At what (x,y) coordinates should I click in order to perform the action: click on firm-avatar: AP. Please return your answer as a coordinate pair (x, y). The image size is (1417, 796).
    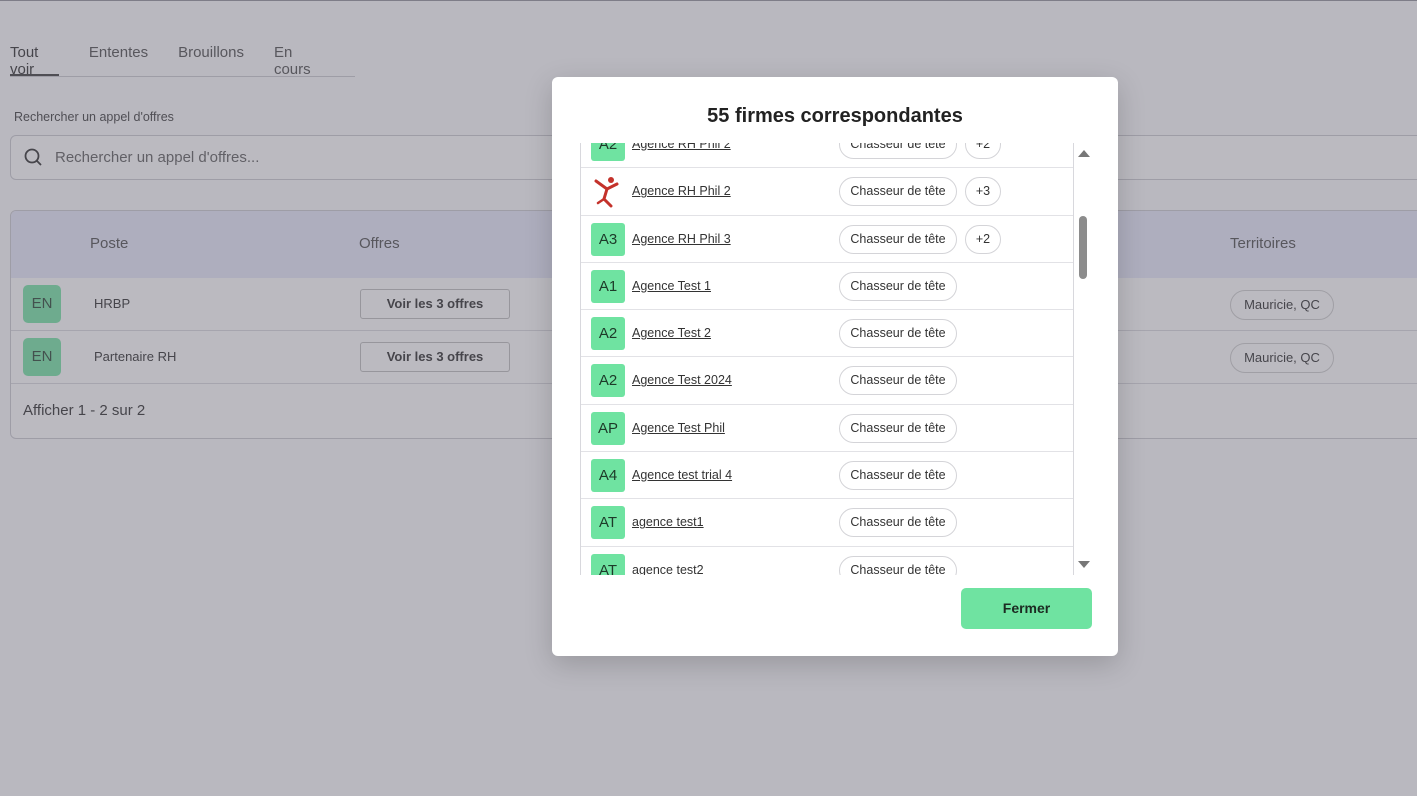
    Looking at the image, I should click on (608, 428).